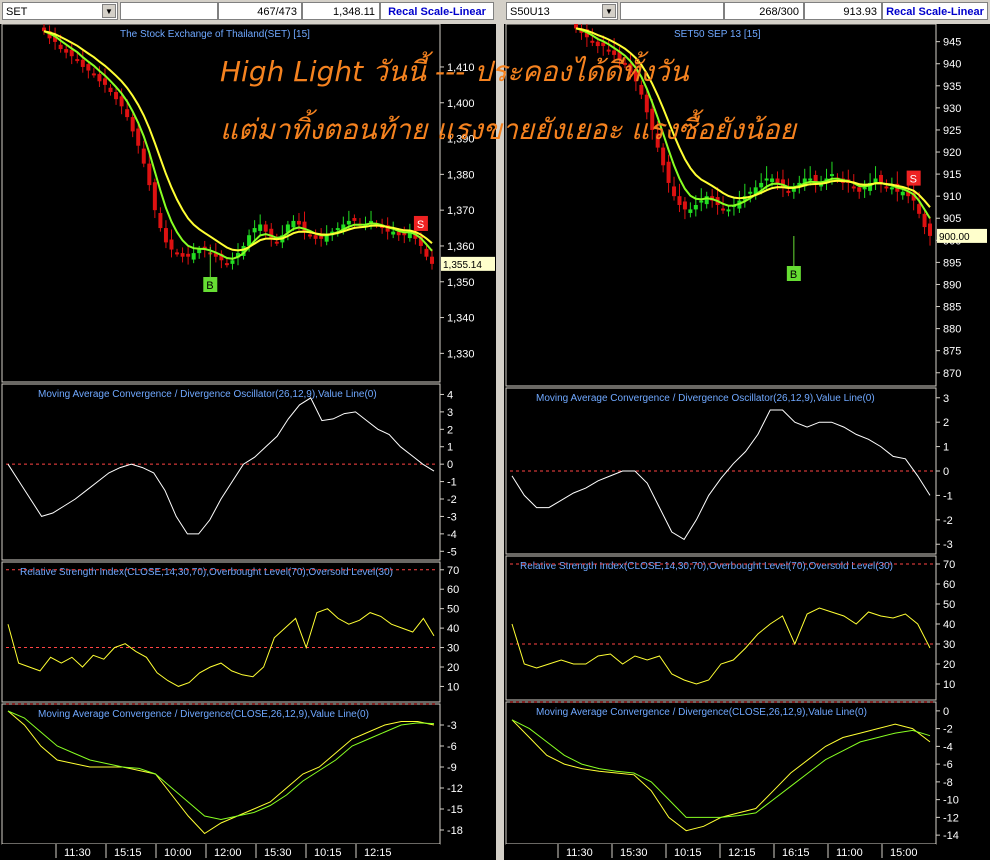 The width and height of the screenshot is (990, 860). Describe the element at coordinates (437, 11) in the screenshot. I see `left-recal-scale-button: Recal Scale-Linear` at that location.